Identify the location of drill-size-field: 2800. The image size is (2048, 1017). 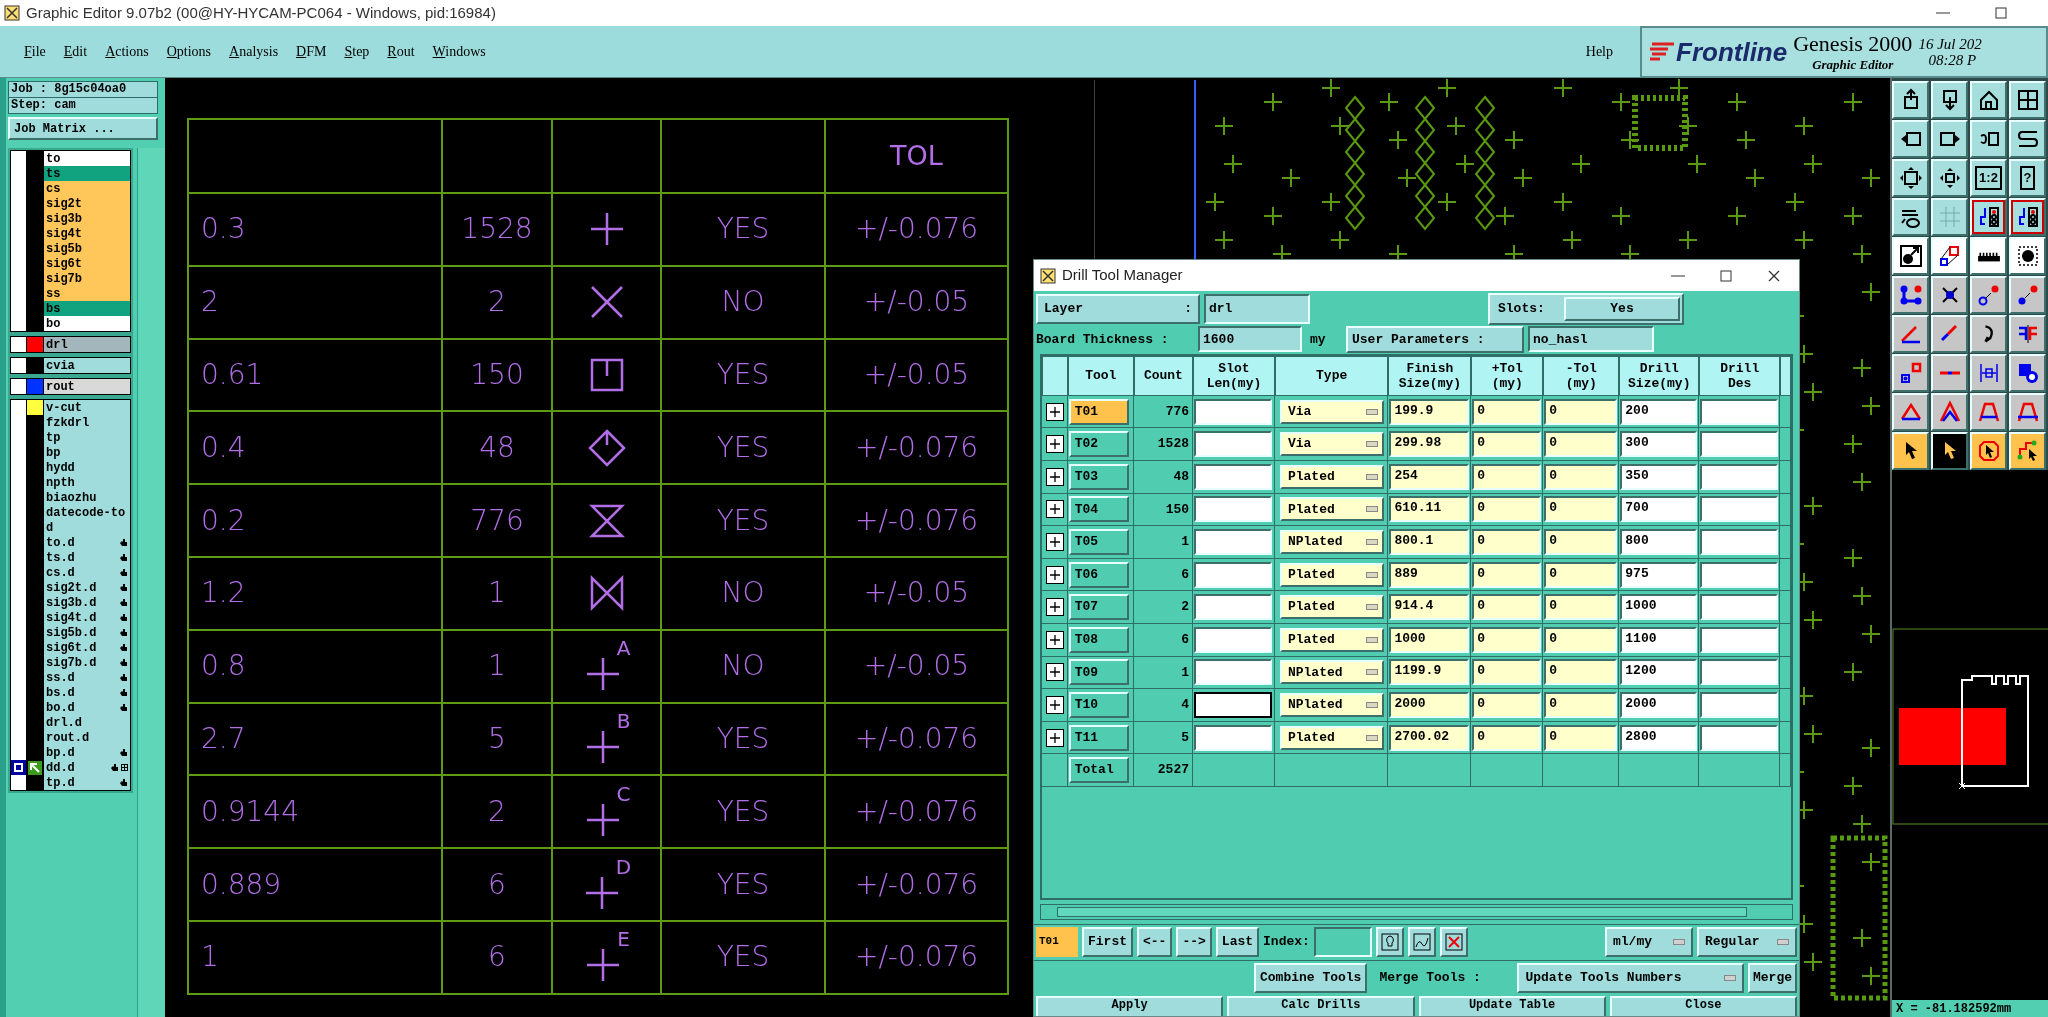
(1659, 737).